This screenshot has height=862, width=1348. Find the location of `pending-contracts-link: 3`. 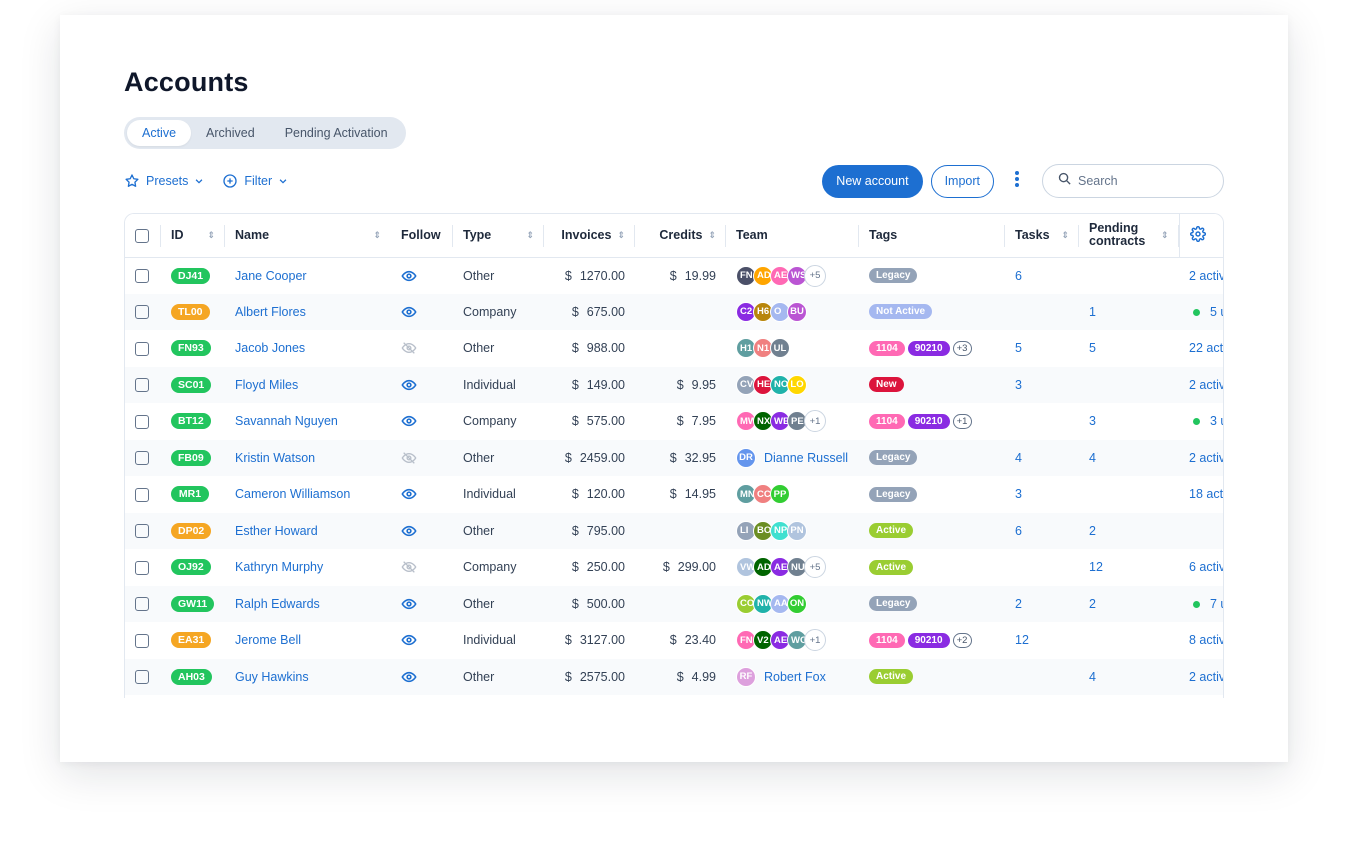

pending-contracts-link: 3 is located at coordinates (1092, 421).